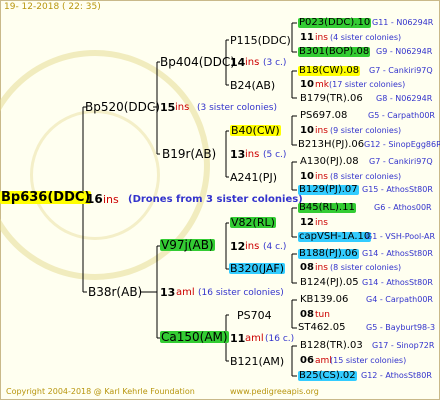  I want to click on gen3-queen-8: B121(AM), so click(257, 361).